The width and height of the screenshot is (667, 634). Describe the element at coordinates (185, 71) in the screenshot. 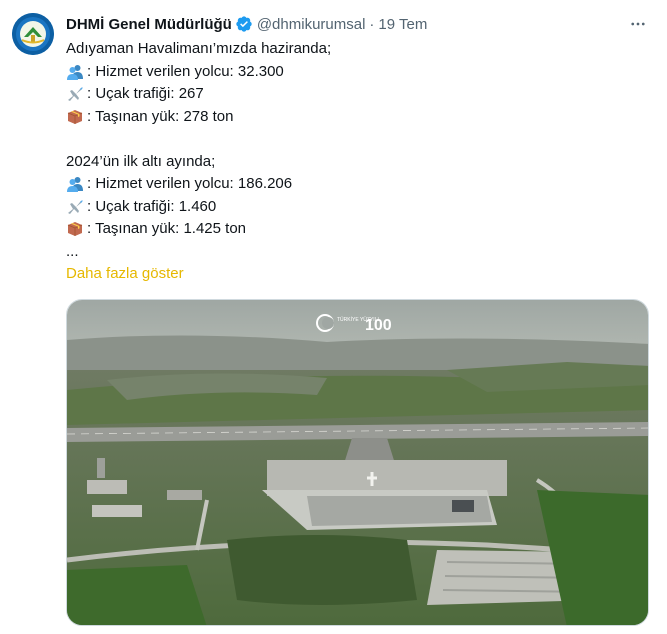

I see `june-passengers-text: : Hizmet verilen yolcu: 32.300` at that location.